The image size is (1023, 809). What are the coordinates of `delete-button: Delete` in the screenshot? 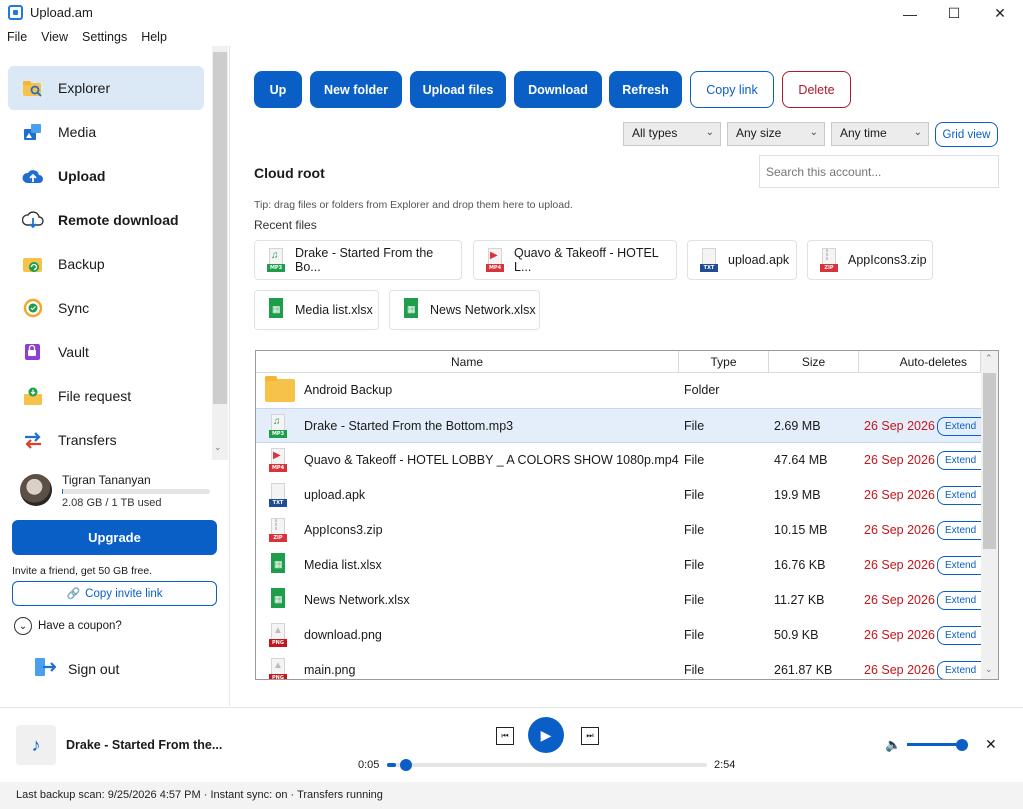 It's located at (816, 89).